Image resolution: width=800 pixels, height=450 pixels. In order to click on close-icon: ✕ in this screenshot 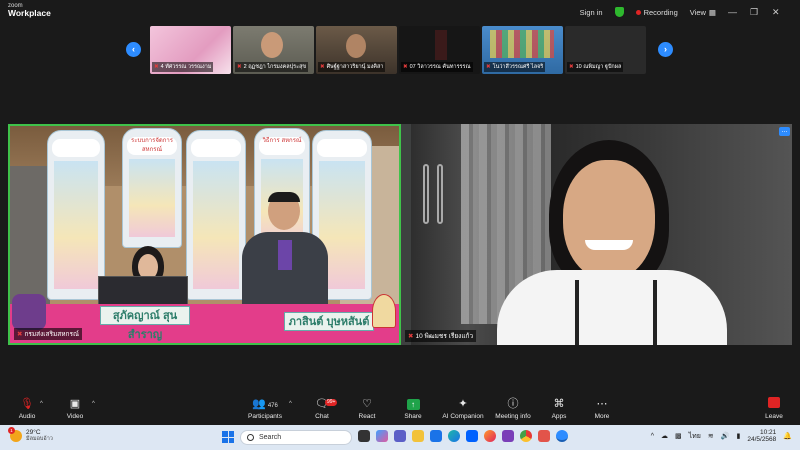, I will do `click(783, 12)`.